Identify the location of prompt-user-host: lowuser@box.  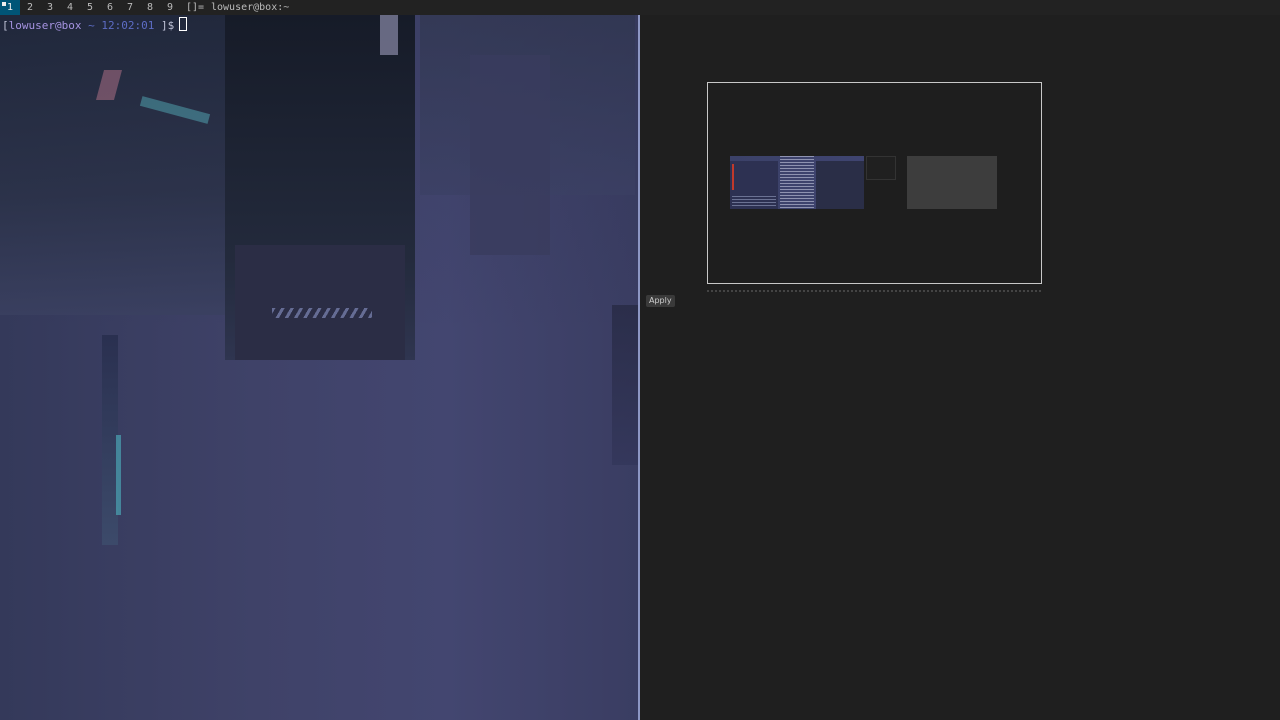
(45, 25).